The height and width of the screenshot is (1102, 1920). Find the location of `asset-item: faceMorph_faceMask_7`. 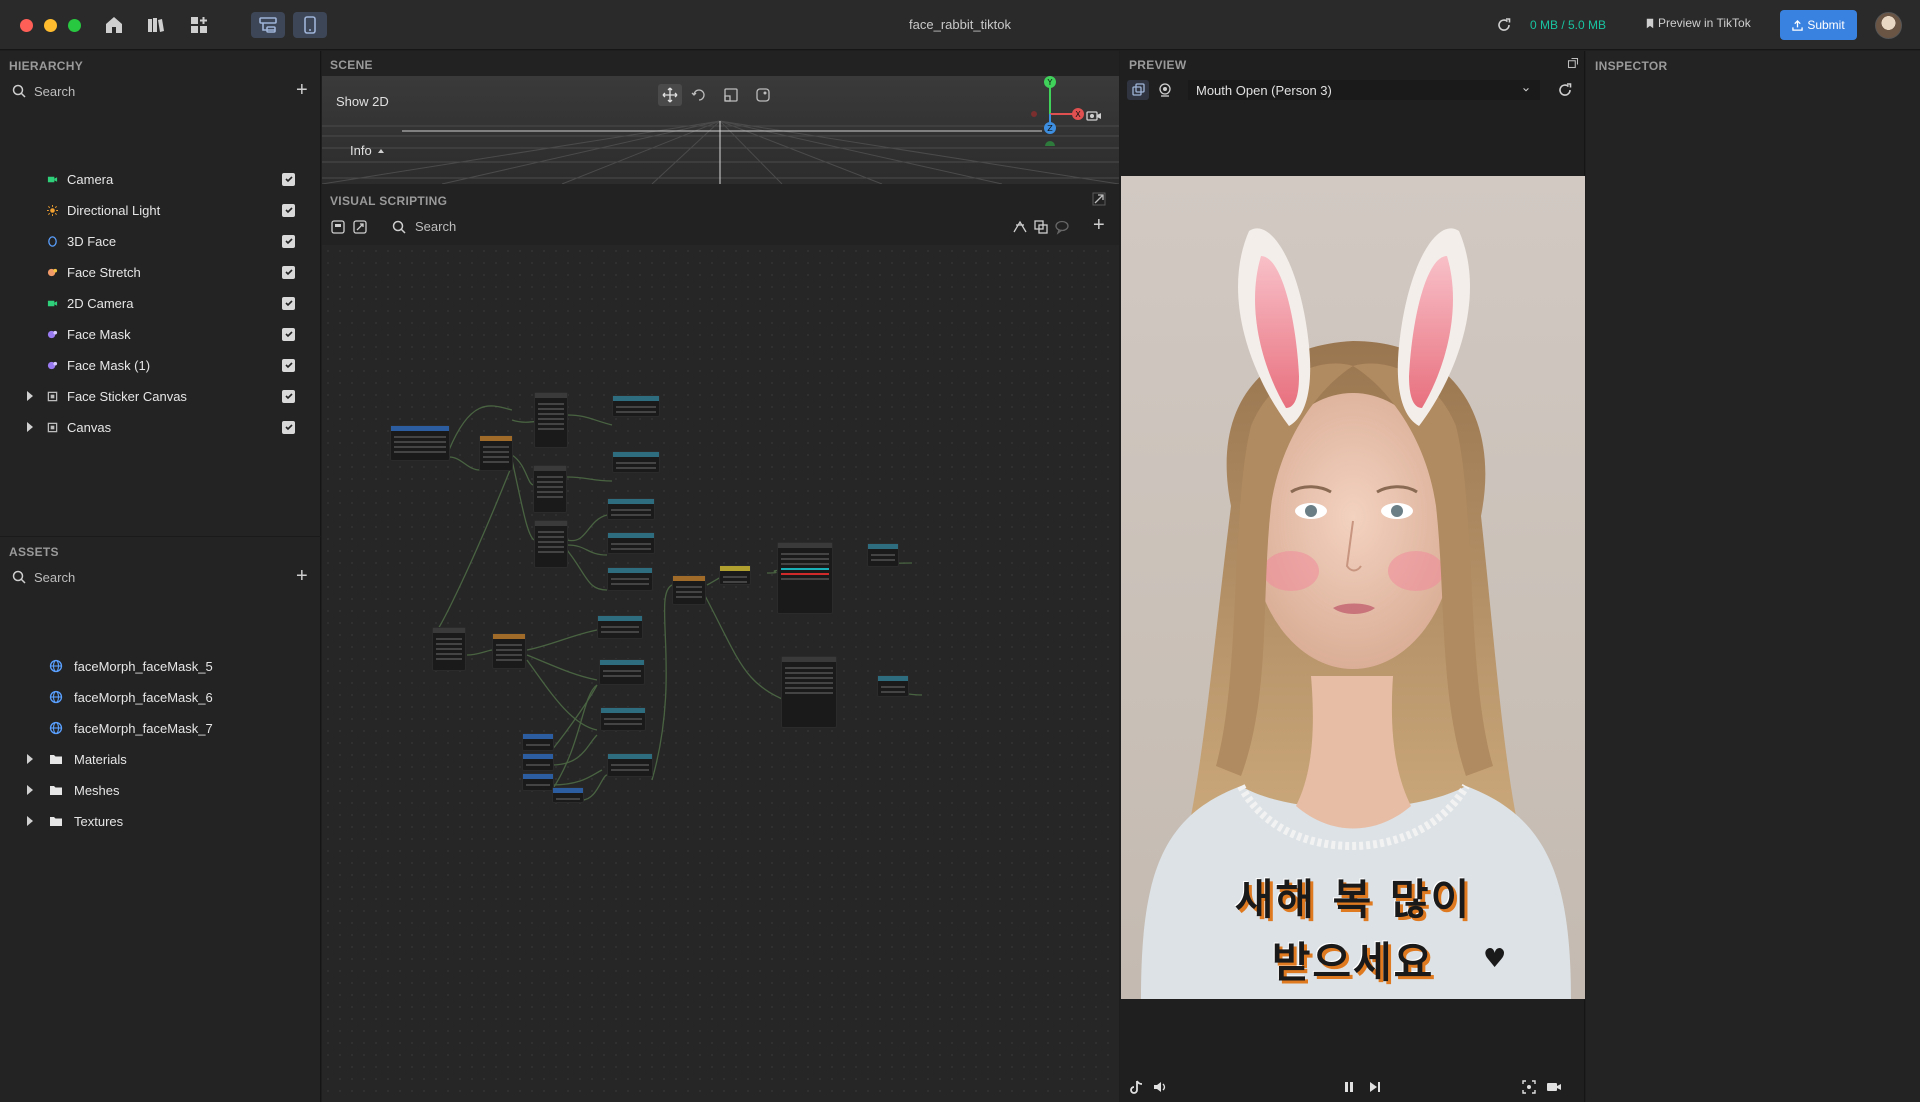

asset-item: faceMorph_faceMask_7 is located at coordinates (150, 728).